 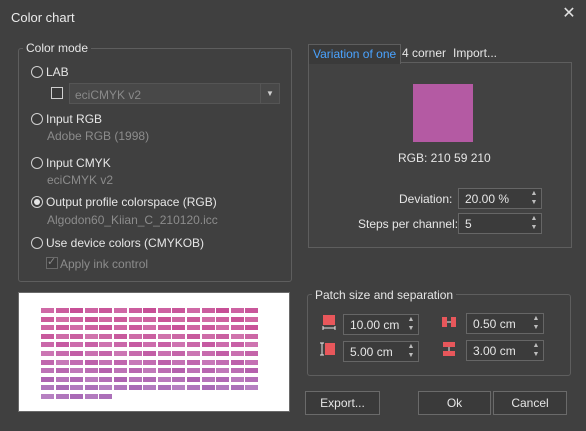 What do you see at coordinates (494, 351) in the screenshot?
I see `vertical-separation-value: 3.00 cm` at bounding box center [494, 351].